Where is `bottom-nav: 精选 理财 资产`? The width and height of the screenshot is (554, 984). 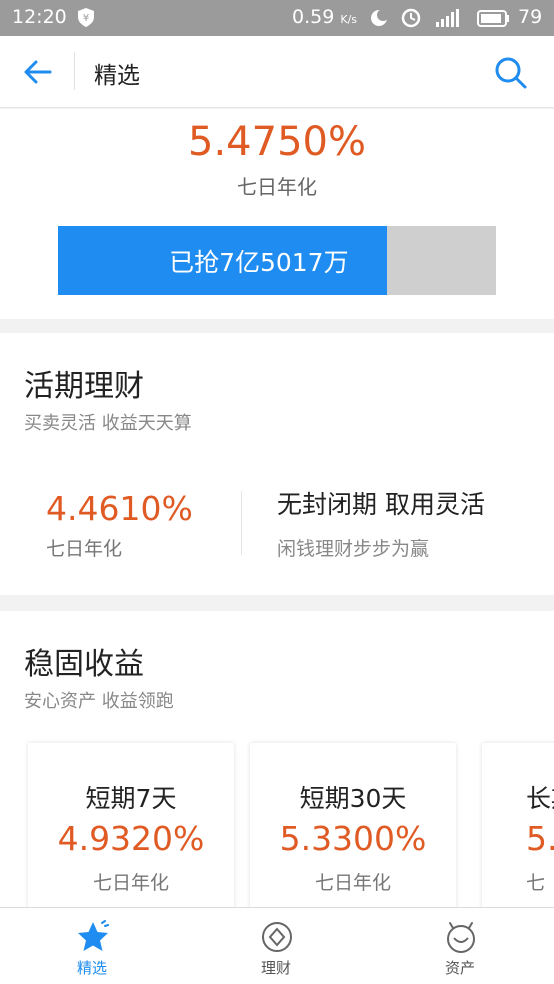
bottom-nav: 精选 理财 资产 is located at coordinates (277, 945).